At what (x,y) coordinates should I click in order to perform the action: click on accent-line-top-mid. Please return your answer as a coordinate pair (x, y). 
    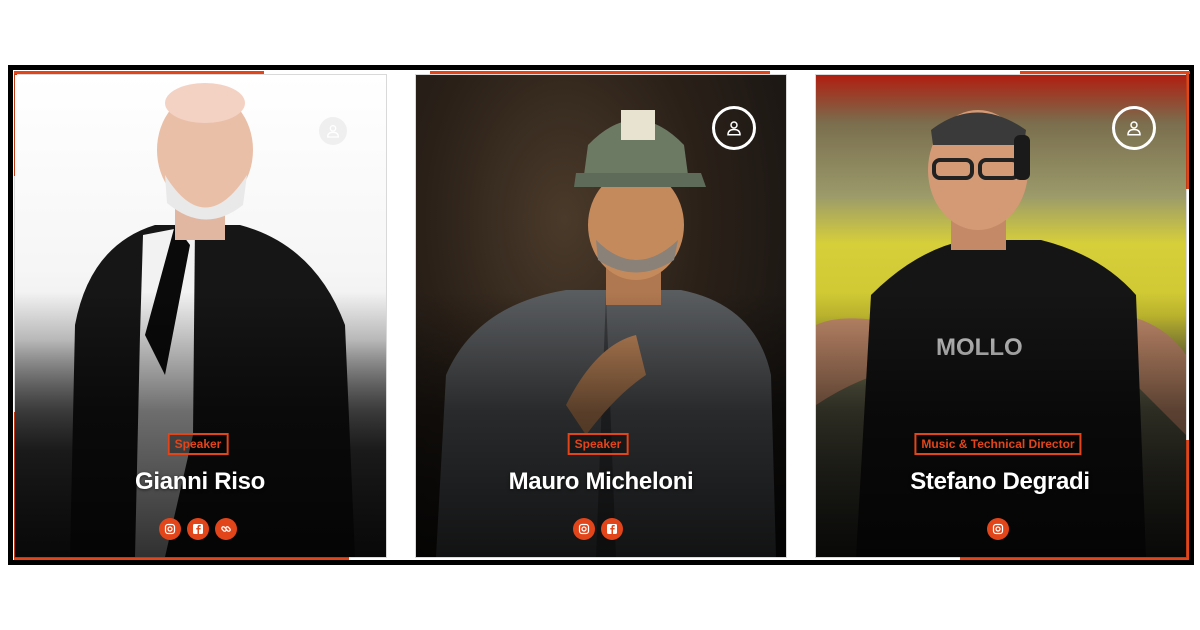
    Looking at the image, I should click on (600, 72).